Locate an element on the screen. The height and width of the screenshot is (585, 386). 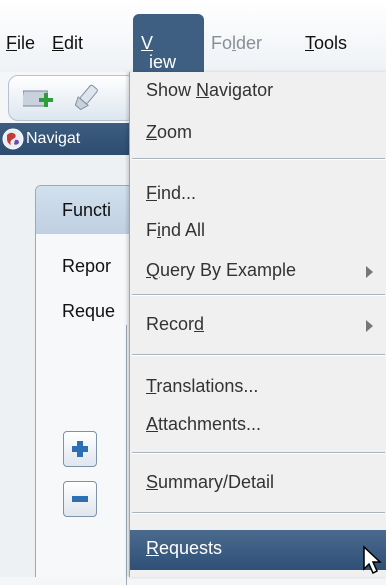
globe-icon is located at coordinates (13, 139).